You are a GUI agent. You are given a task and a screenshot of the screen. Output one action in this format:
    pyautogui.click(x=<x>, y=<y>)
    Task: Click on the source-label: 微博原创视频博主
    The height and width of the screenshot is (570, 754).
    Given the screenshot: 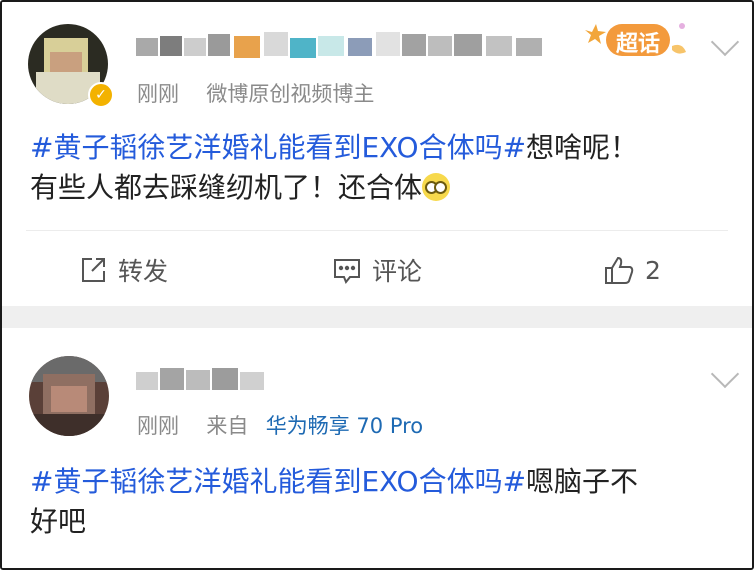 What is the action you would take?
    pyautogui.click(x=290, y=94)
    